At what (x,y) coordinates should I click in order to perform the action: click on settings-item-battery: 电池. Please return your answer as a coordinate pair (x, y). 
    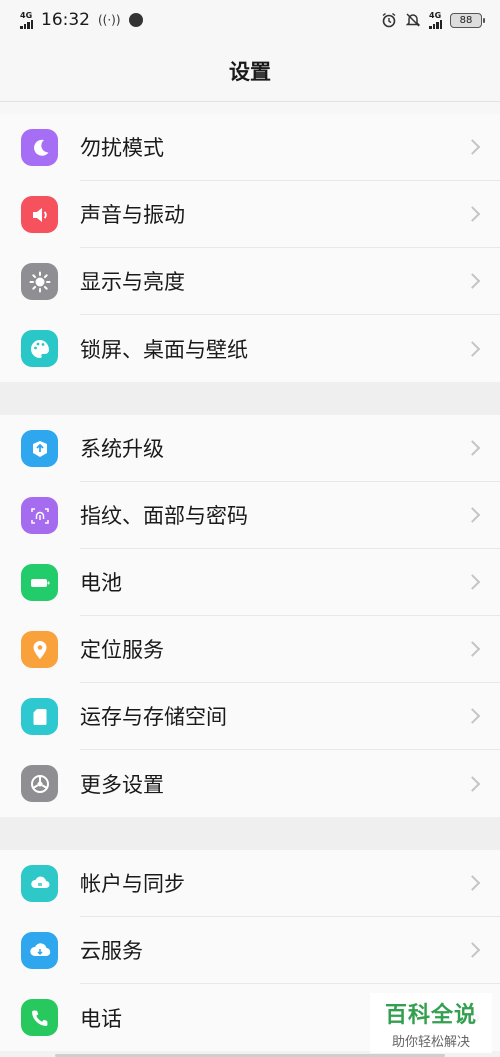
    Looking at the image, I should click on (250, 582).